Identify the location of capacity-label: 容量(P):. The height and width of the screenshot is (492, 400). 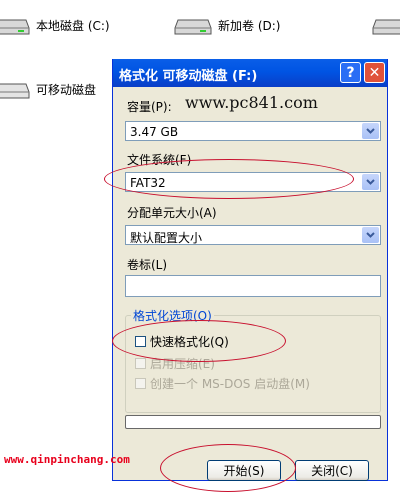
(149, 107).